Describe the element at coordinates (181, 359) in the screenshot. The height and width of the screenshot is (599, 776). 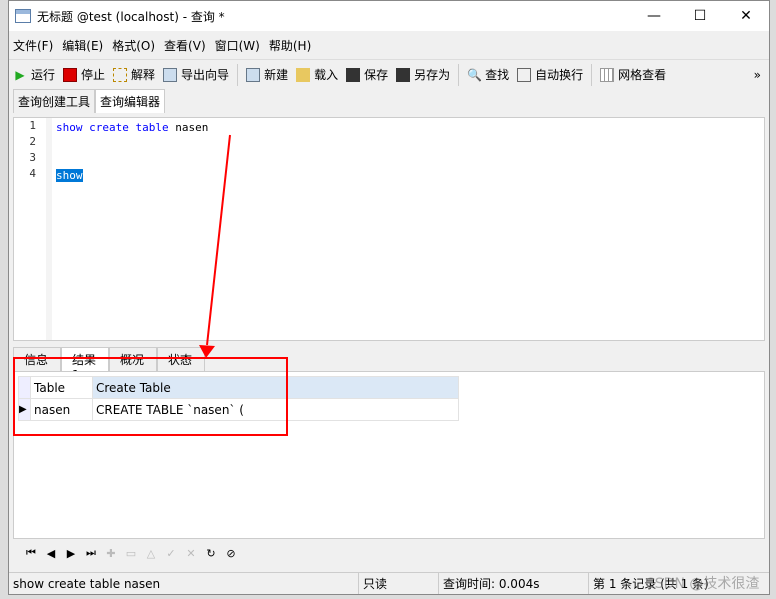
I see `tab-status: 状态` at that location.